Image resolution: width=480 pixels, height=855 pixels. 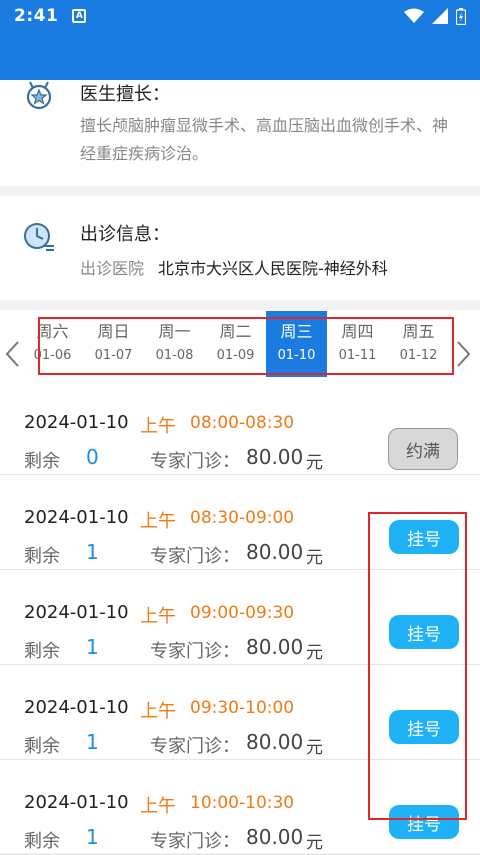 I want to click on battery-icon, so click(x=461, y=16).